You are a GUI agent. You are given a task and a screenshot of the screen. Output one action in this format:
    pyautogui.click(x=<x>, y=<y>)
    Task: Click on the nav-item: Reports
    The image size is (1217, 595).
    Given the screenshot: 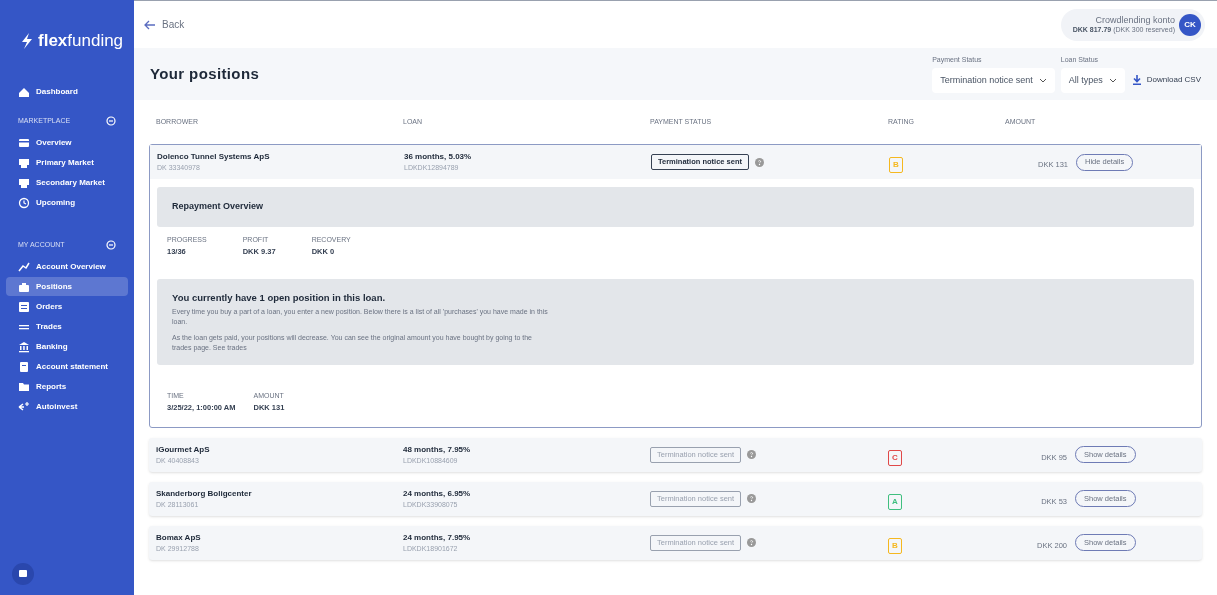 What is the action you would take?
    pyautogui.click(x=67, y=386)
    